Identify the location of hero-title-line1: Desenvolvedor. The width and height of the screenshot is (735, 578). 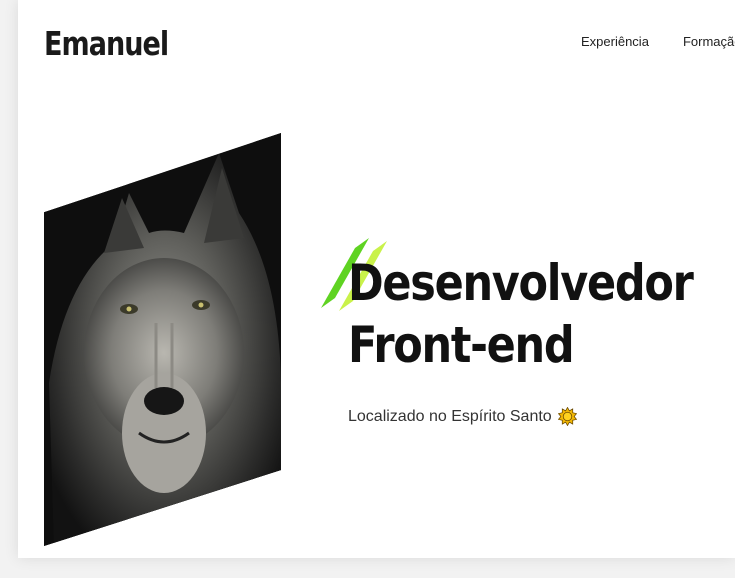
(521, 283).